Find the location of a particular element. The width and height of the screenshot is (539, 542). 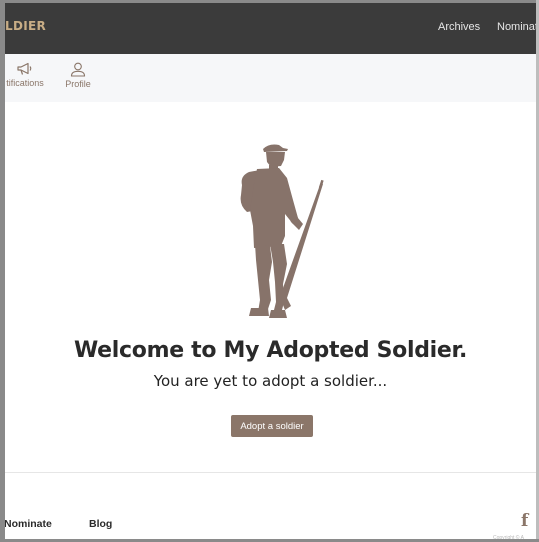

window-frame-top is located at coordinates (269, 1).